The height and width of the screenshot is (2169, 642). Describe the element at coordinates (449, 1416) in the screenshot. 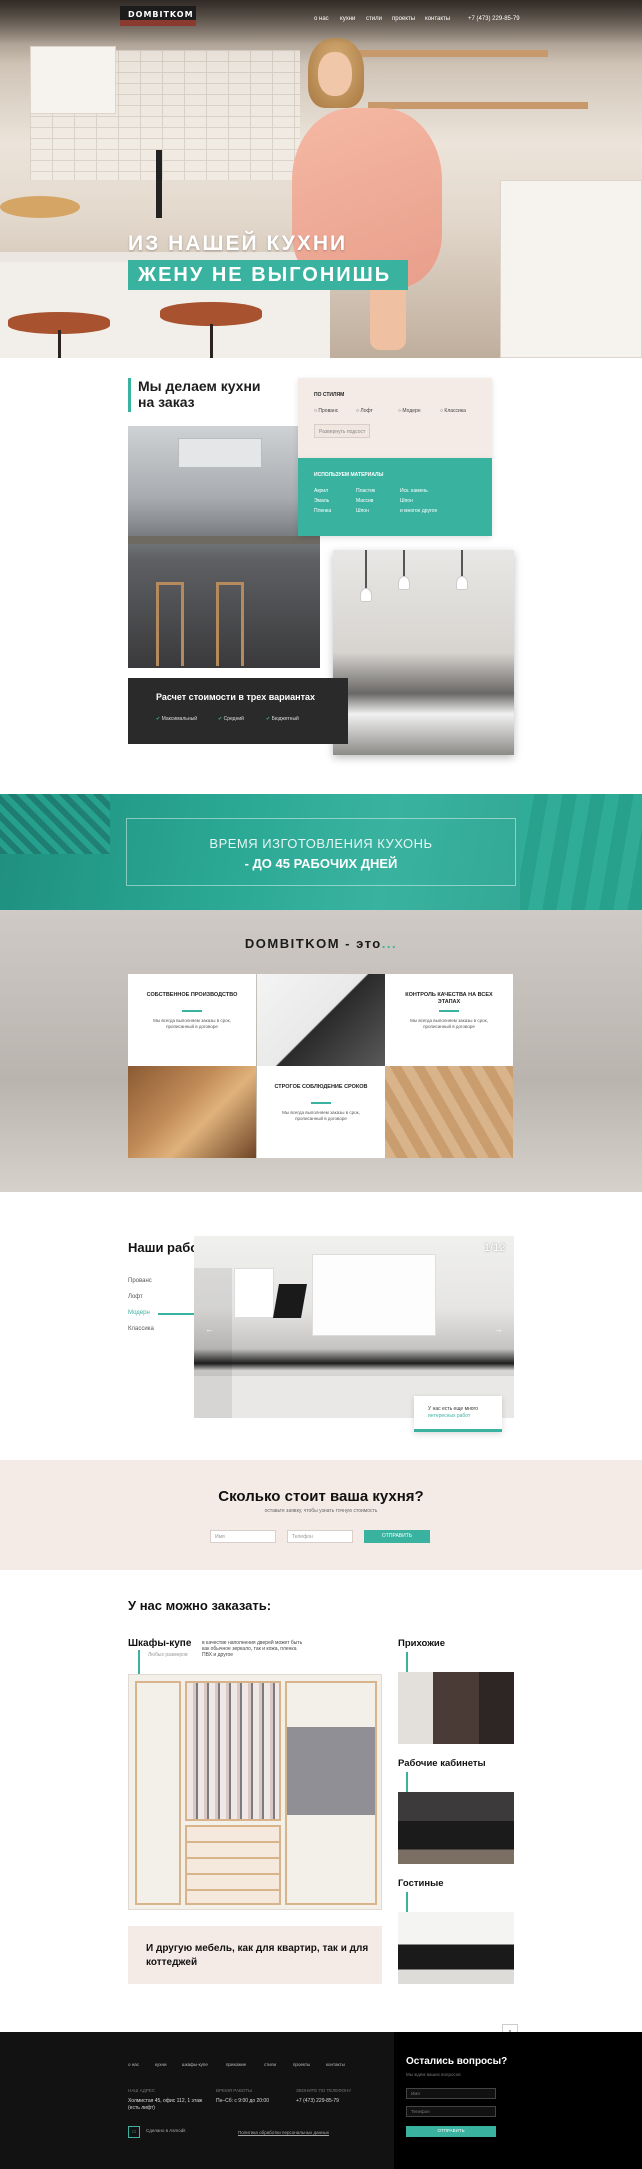

I see `caption-line2: интересных работ` at that location.